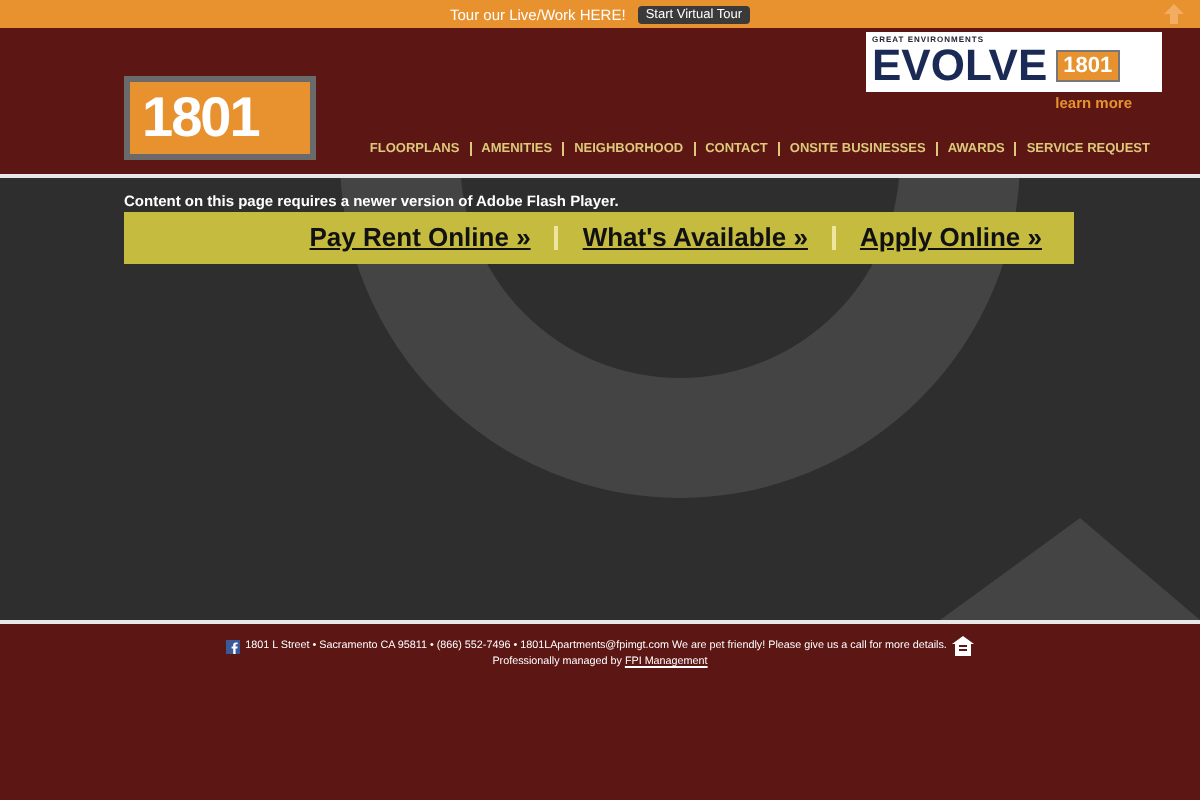 The width and height of the screenshot is (1200, 800). I want to click on facebook-icon, so click(232, 646).